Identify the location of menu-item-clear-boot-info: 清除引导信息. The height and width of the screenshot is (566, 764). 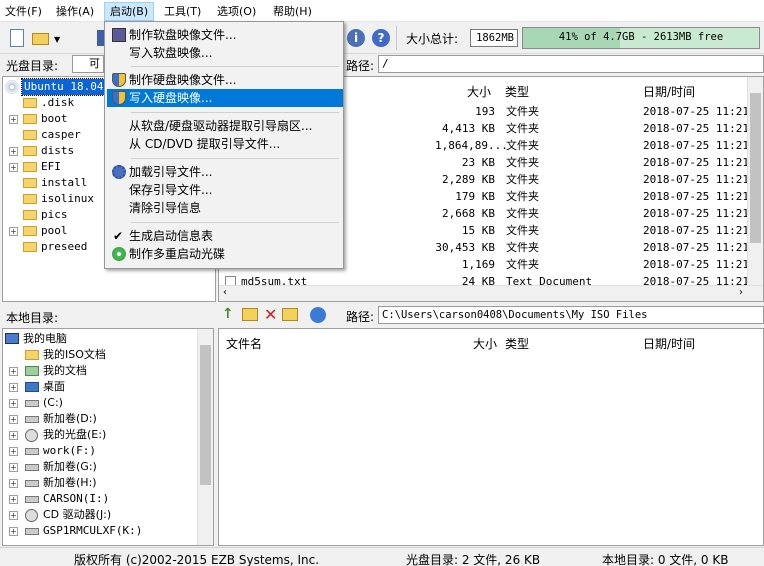
(225, 208).